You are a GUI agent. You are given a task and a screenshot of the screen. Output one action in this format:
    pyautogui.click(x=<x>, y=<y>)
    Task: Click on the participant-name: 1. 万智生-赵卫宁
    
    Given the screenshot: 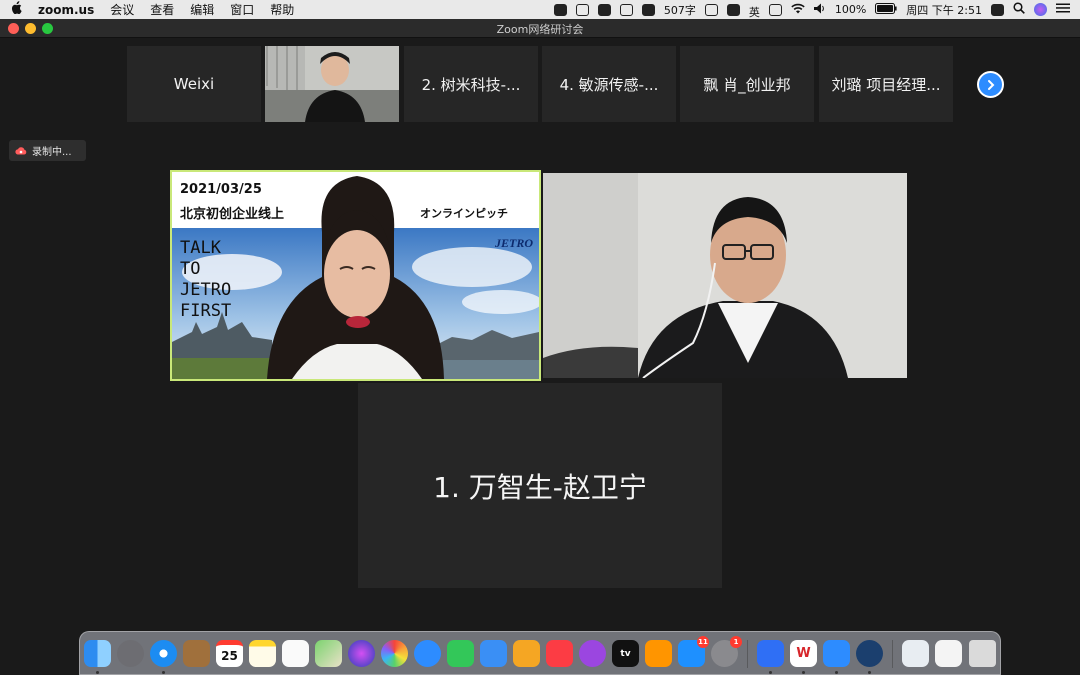 What is the action you would take?
    pyautogui.click(x=540, y=487)
    